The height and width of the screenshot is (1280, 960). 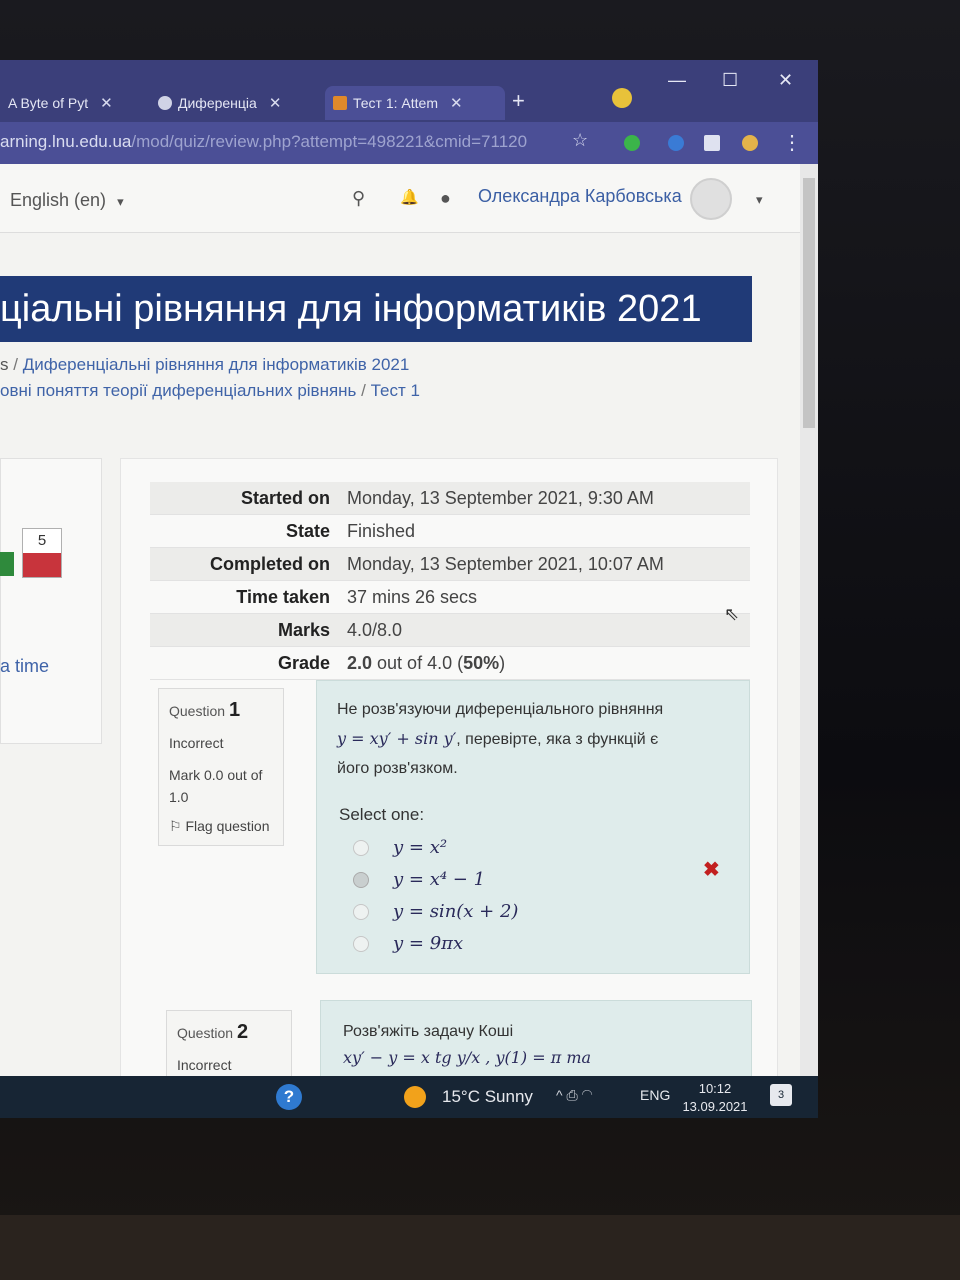 What do you see at coordinates (358, 198) in the screenshot?
I see `search-icon: ⚲` at bounding box center [358, 198].